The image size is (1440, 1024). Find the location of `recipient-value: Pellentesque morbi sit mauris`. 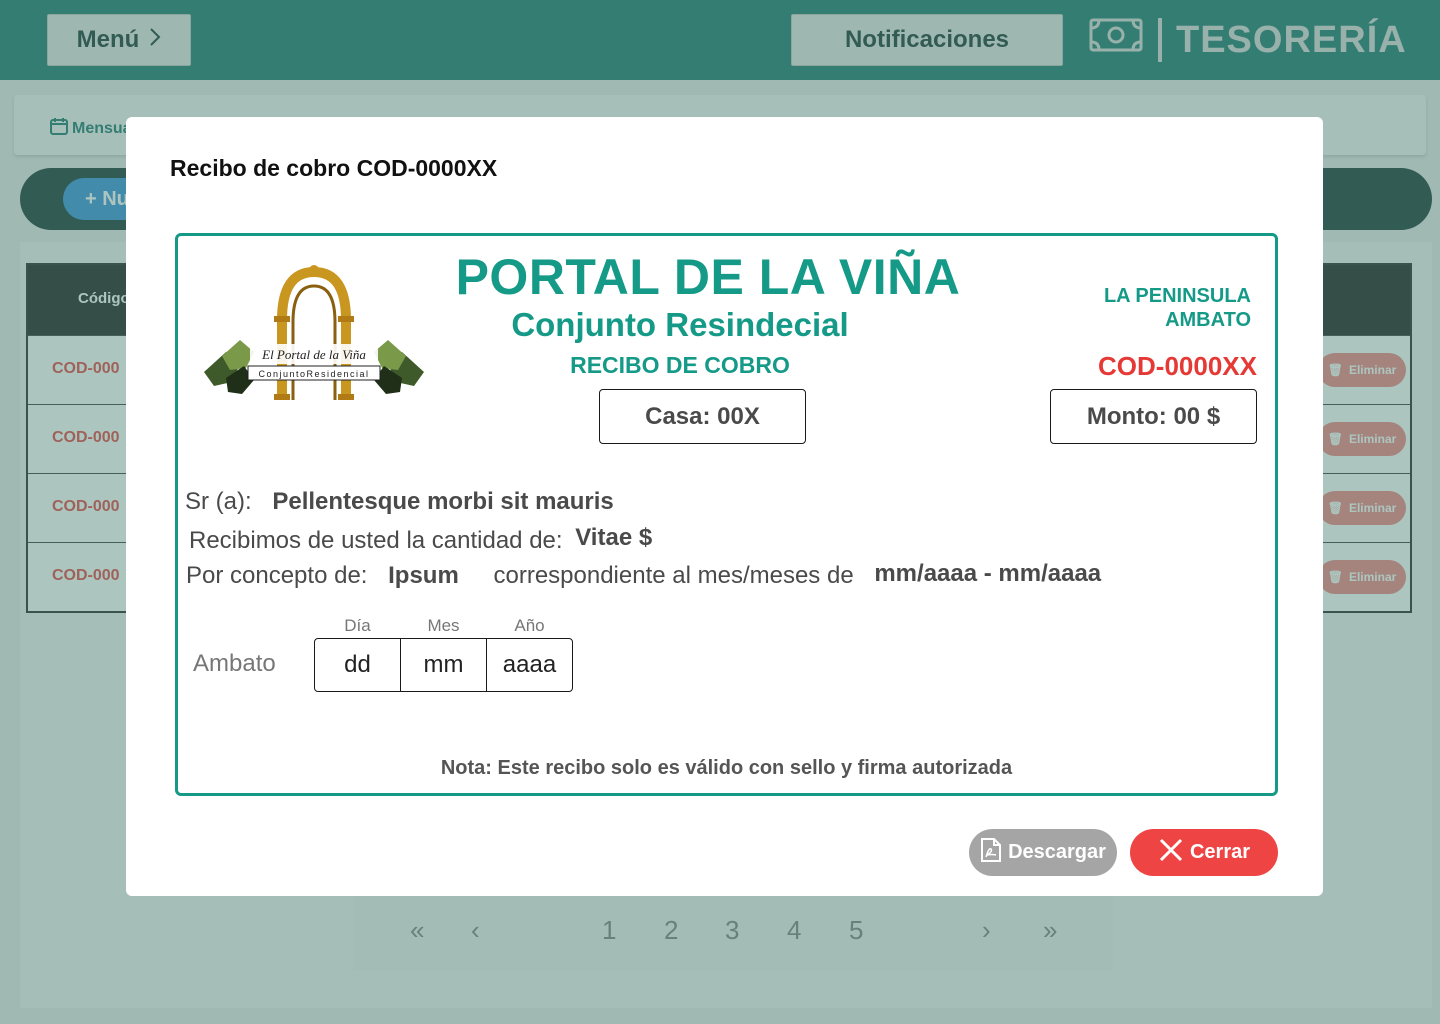

recipient-value: Pellentesque morbi sit mauris is located at coordinates (443, 501).